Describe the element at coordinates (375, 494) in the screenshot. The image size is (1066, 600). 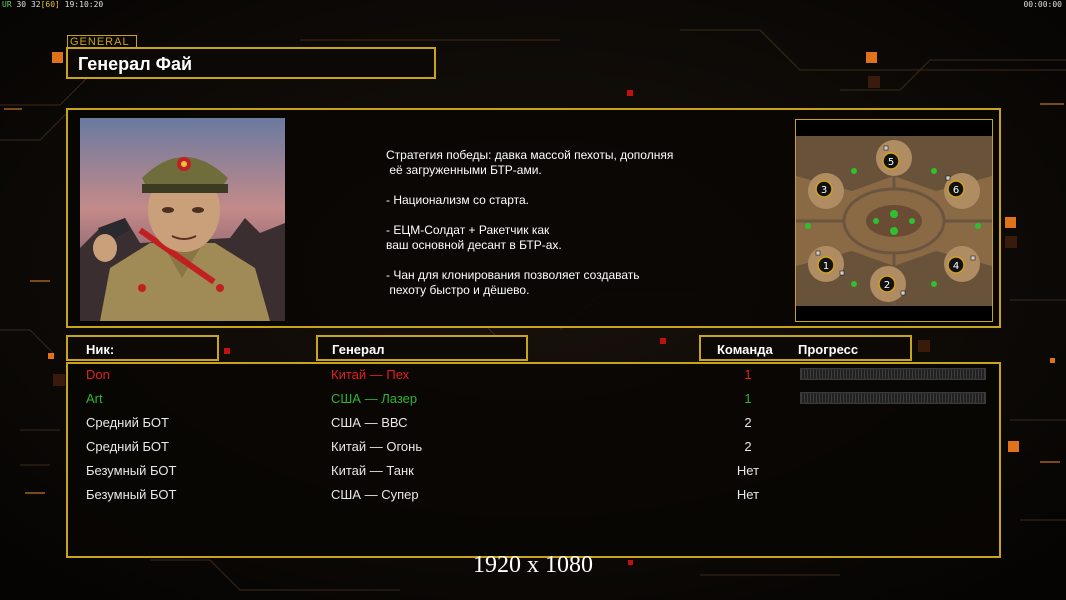
I see `player-general: США — Супер` at that location.